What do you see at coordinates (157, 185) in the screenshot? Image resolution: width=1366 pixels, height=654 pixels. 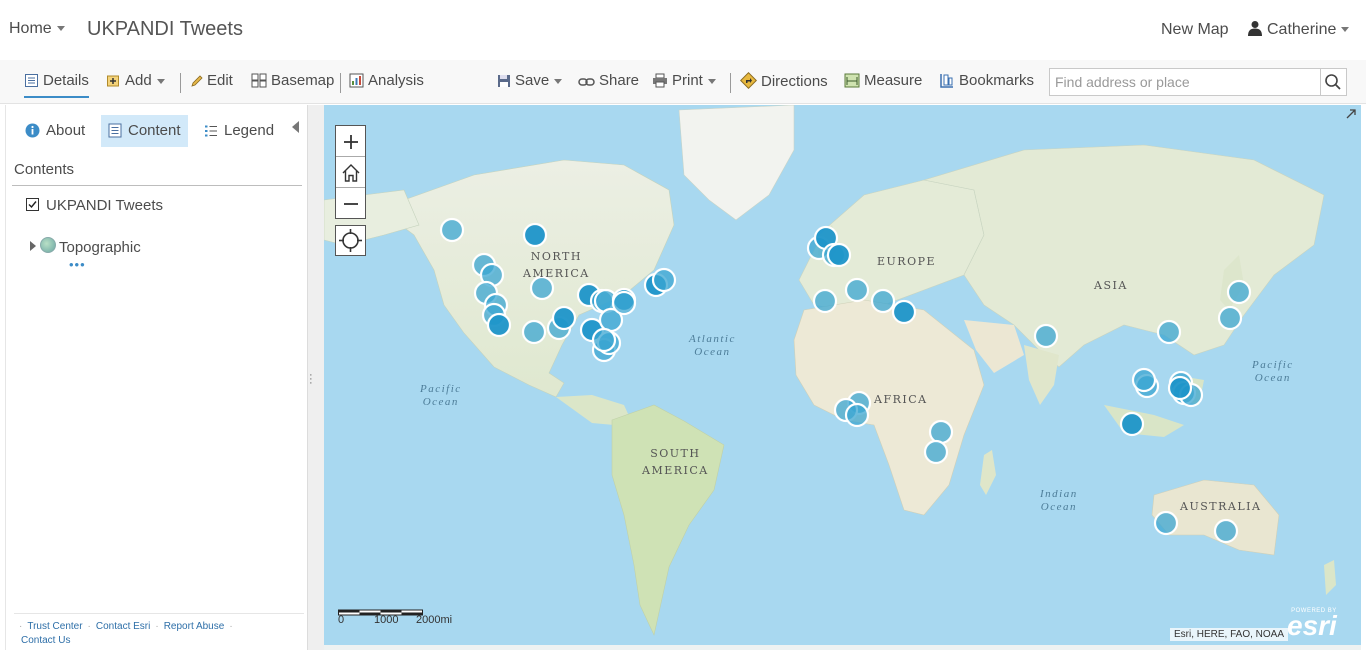 I see `divider` at bounding box center [157, 185].